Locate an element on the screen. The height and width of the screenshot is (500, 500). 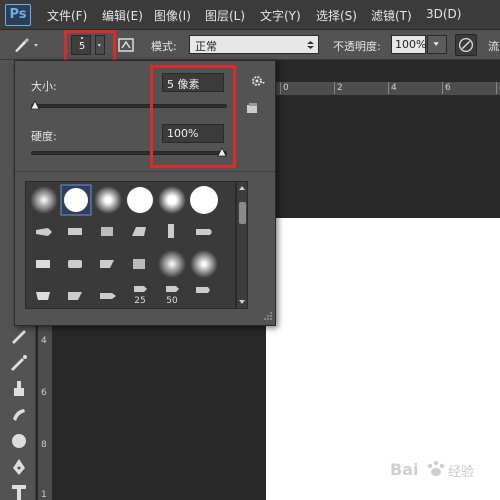
photoshop-logo: Ps is located at coordinates (18, 15).